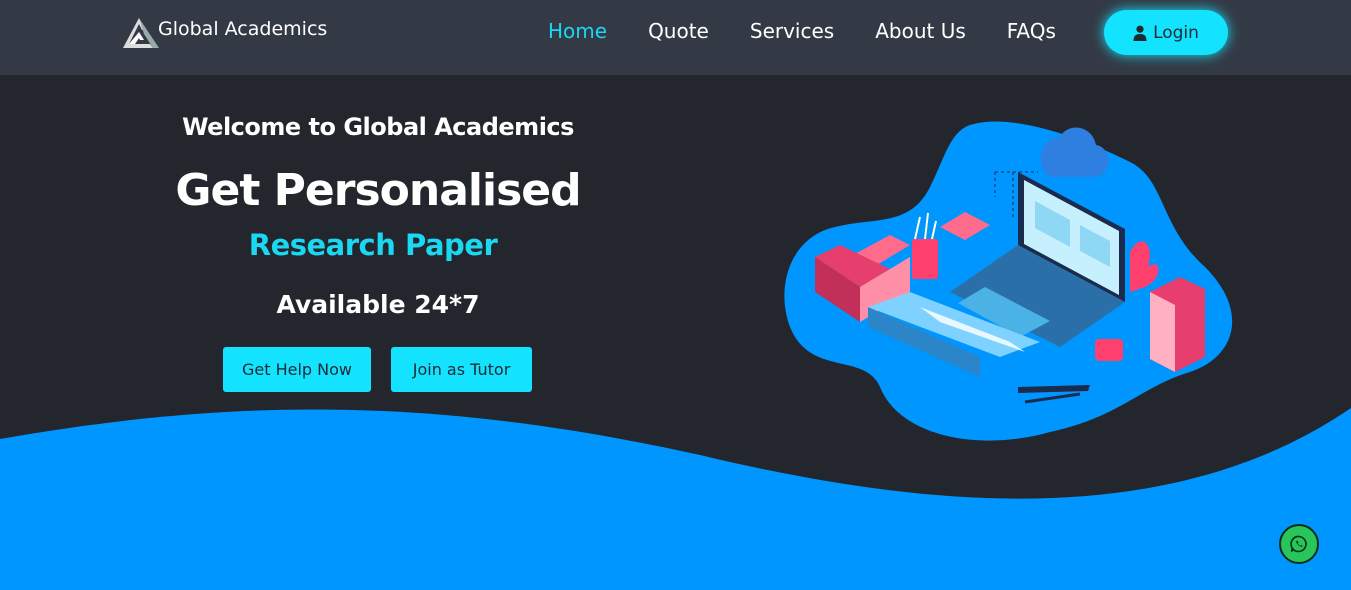  I want to click on login-button: Login, so click(1166, 32).